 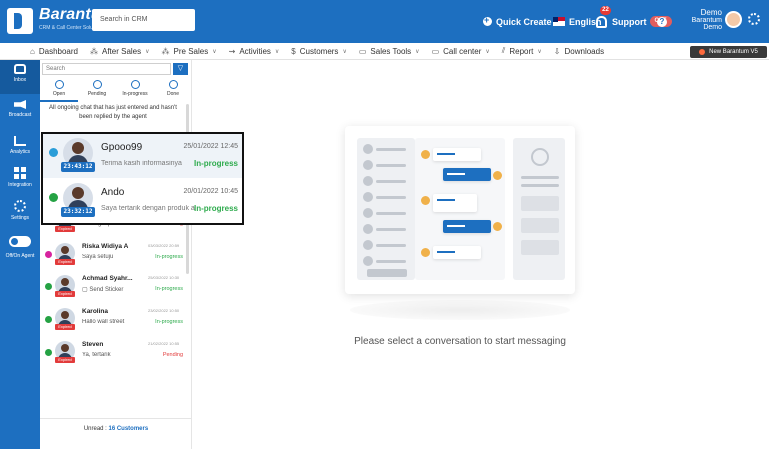 I want to click on nav-item-dashboard: ⌂ Dashboard, so click(x=54, y=51).